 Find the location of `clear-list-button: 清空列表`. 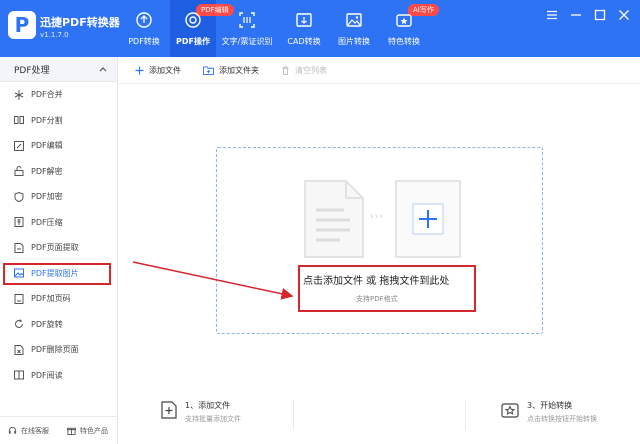

clear-list-button: 清空列表 is located at coordinates (304, 70).